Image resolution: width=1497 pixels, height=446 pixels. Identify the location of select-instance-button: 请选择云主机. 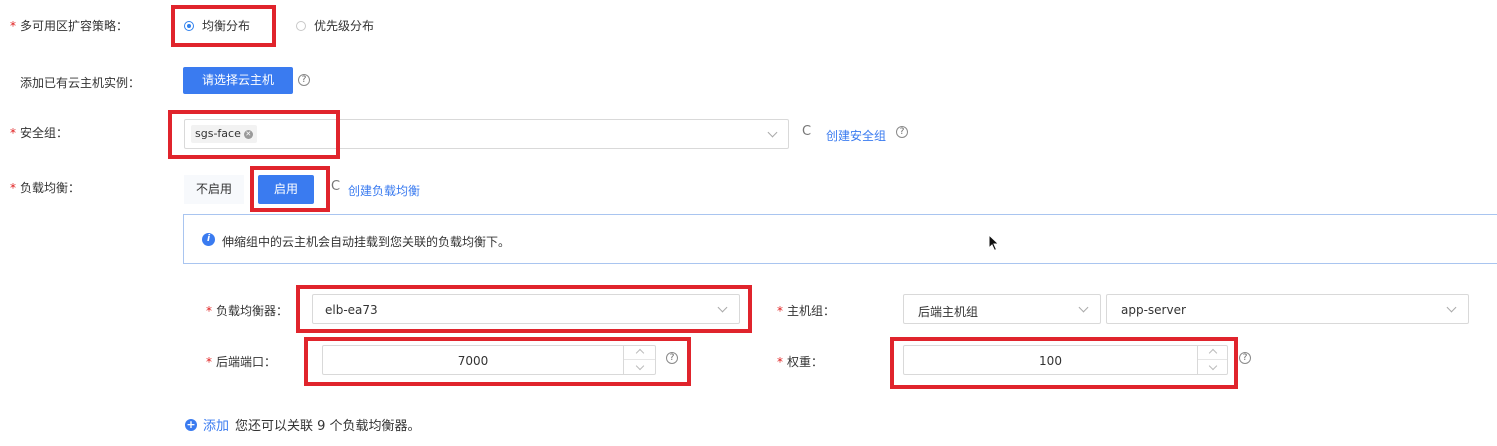
(238, 80).